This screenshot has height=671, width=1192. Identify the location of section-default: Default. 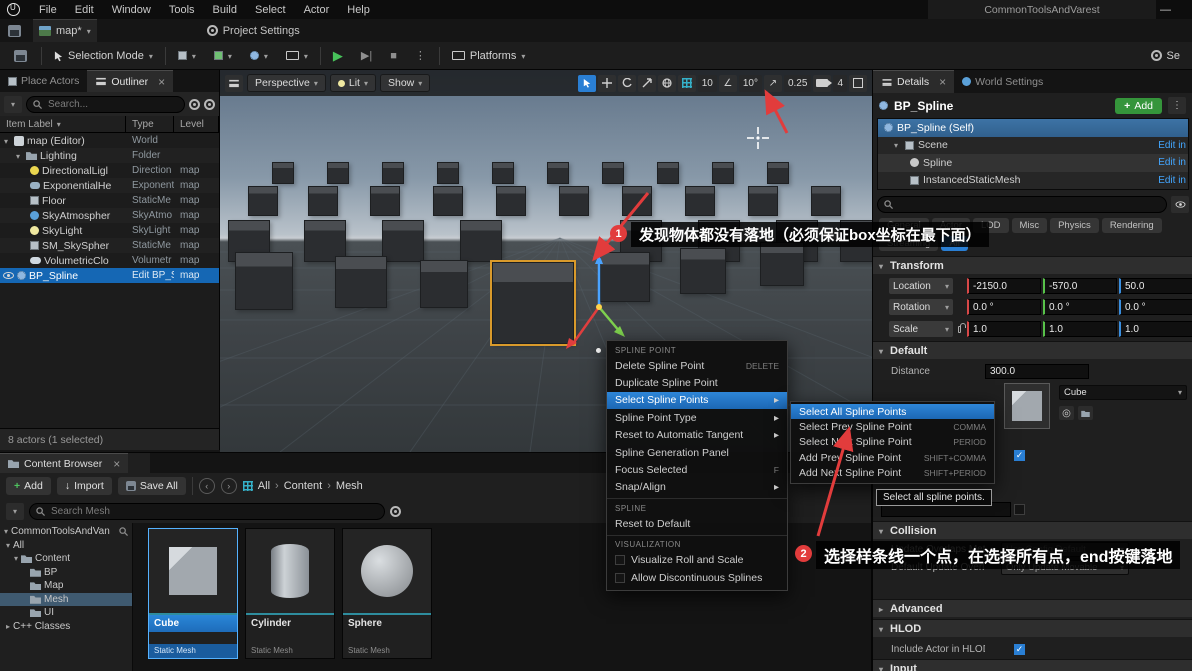
(1032, 350).